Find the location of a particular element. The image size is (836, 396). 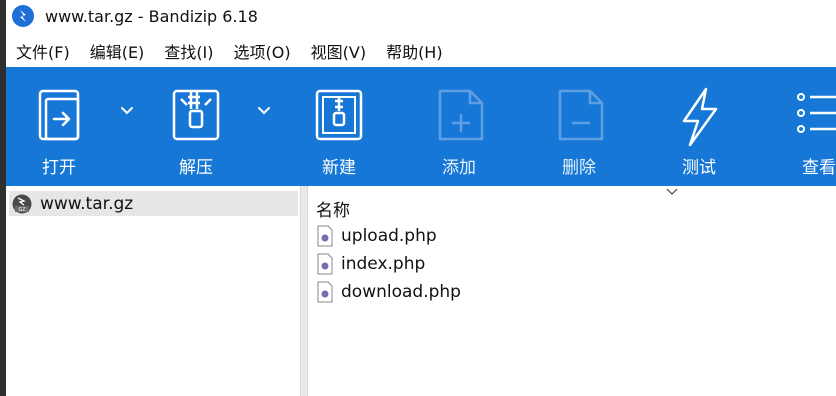

menu-options: 选项(O) is located at coordinates (262, 51).